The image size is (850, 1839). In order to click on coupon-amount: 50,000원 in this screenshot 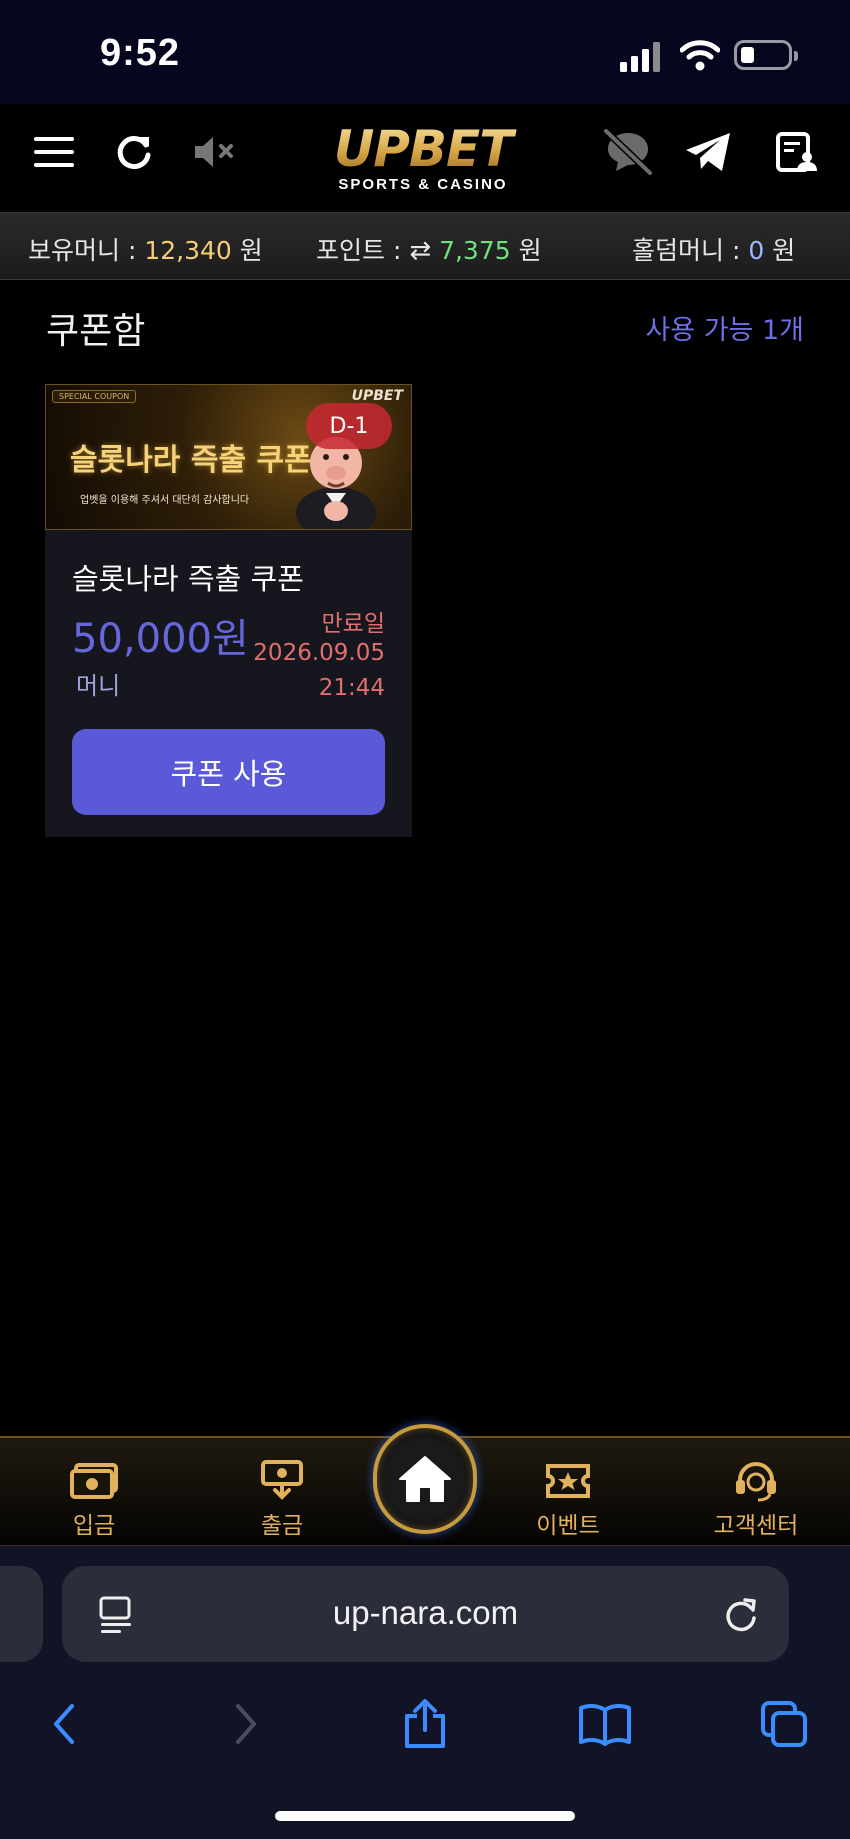, I will do `click(160, 639)`.